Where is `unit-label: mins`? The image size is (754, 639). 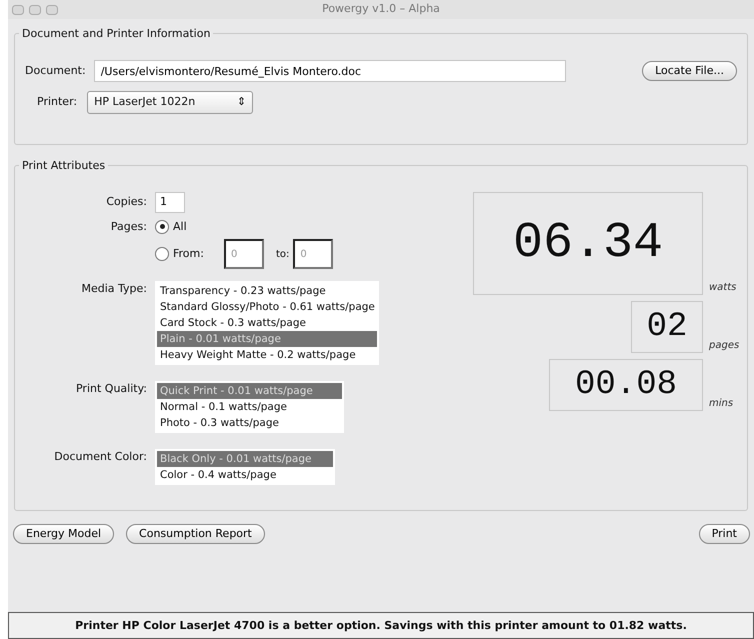 unit-label: mins is located at coordinates (721, 404).